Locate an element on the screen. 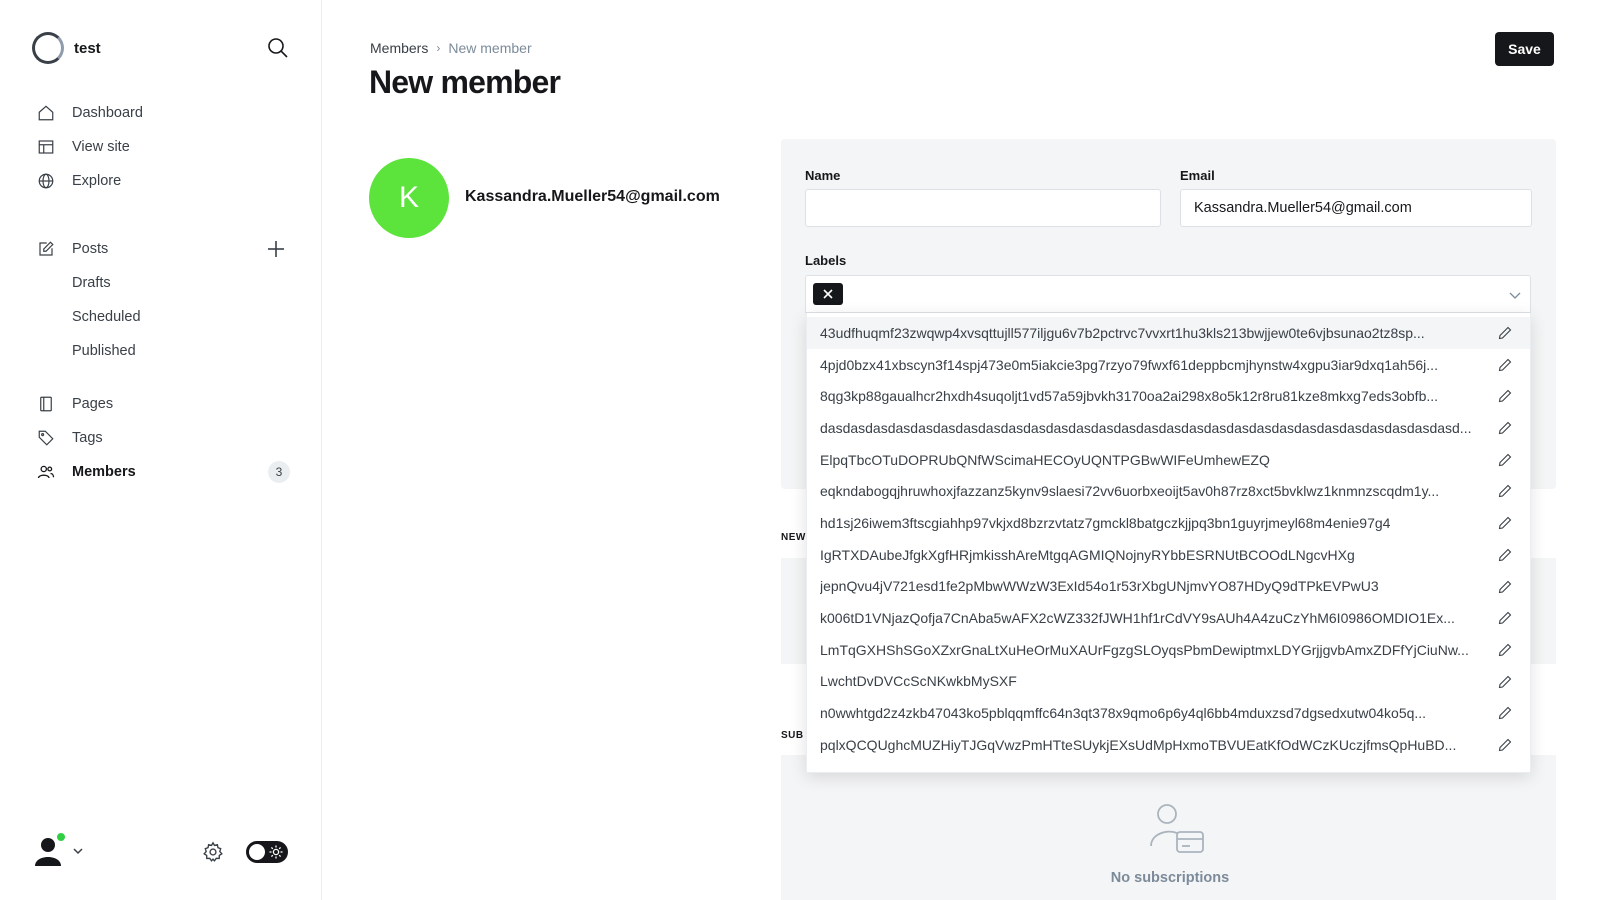 This screenshot has height=900, width=1600. newsletters-section-heading: NEW is located at coordinates (793, 537).